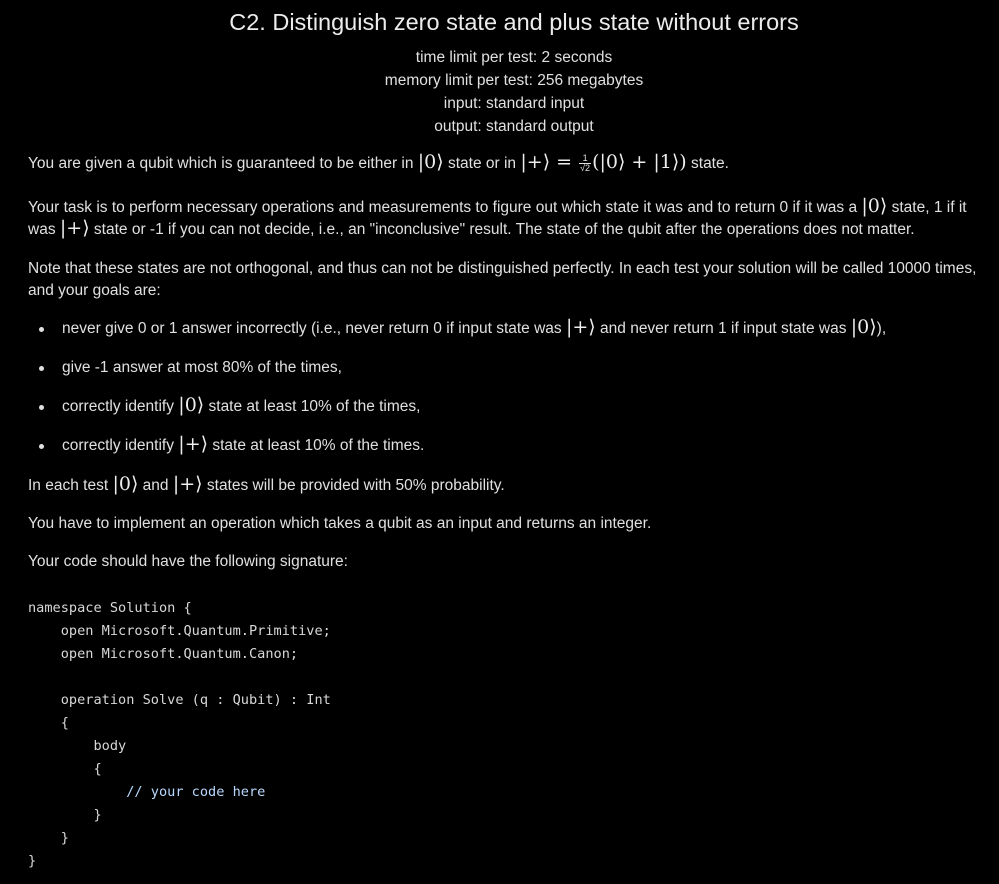 Image resolution: width=999 pixels, height=884 pixels. What do you see at coordinates (514, 126) in the screenshot?
I see `output-spec: output: standard output` at bounding box center [514, 126].